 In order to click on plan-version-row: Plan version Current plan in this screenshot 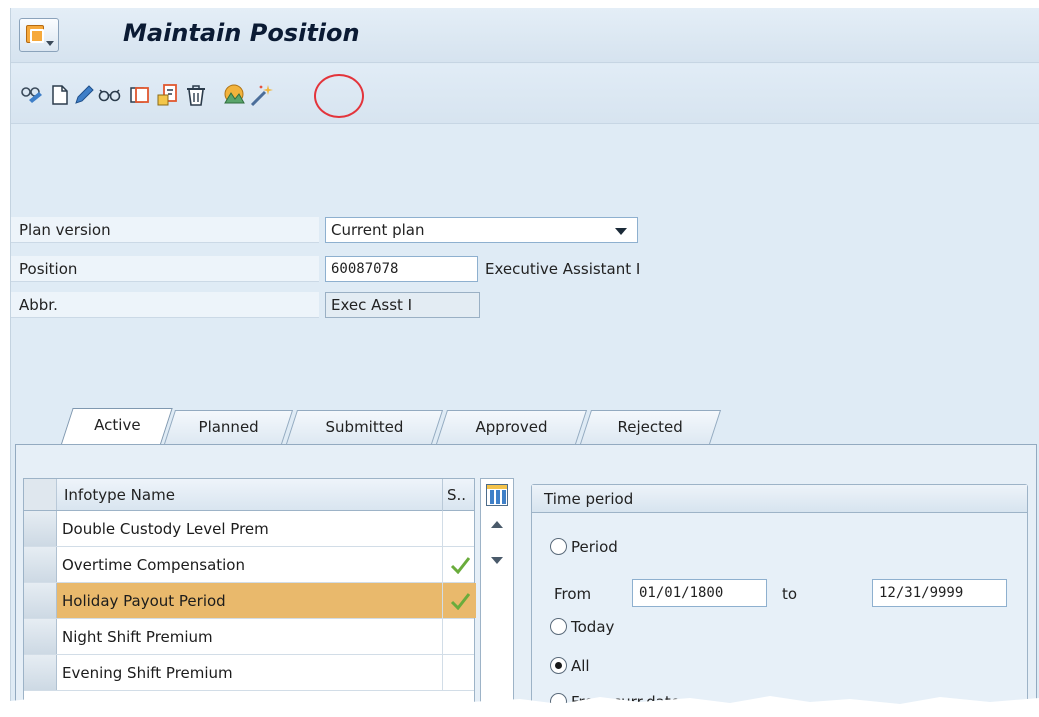, I will do `click(341, 231)`.